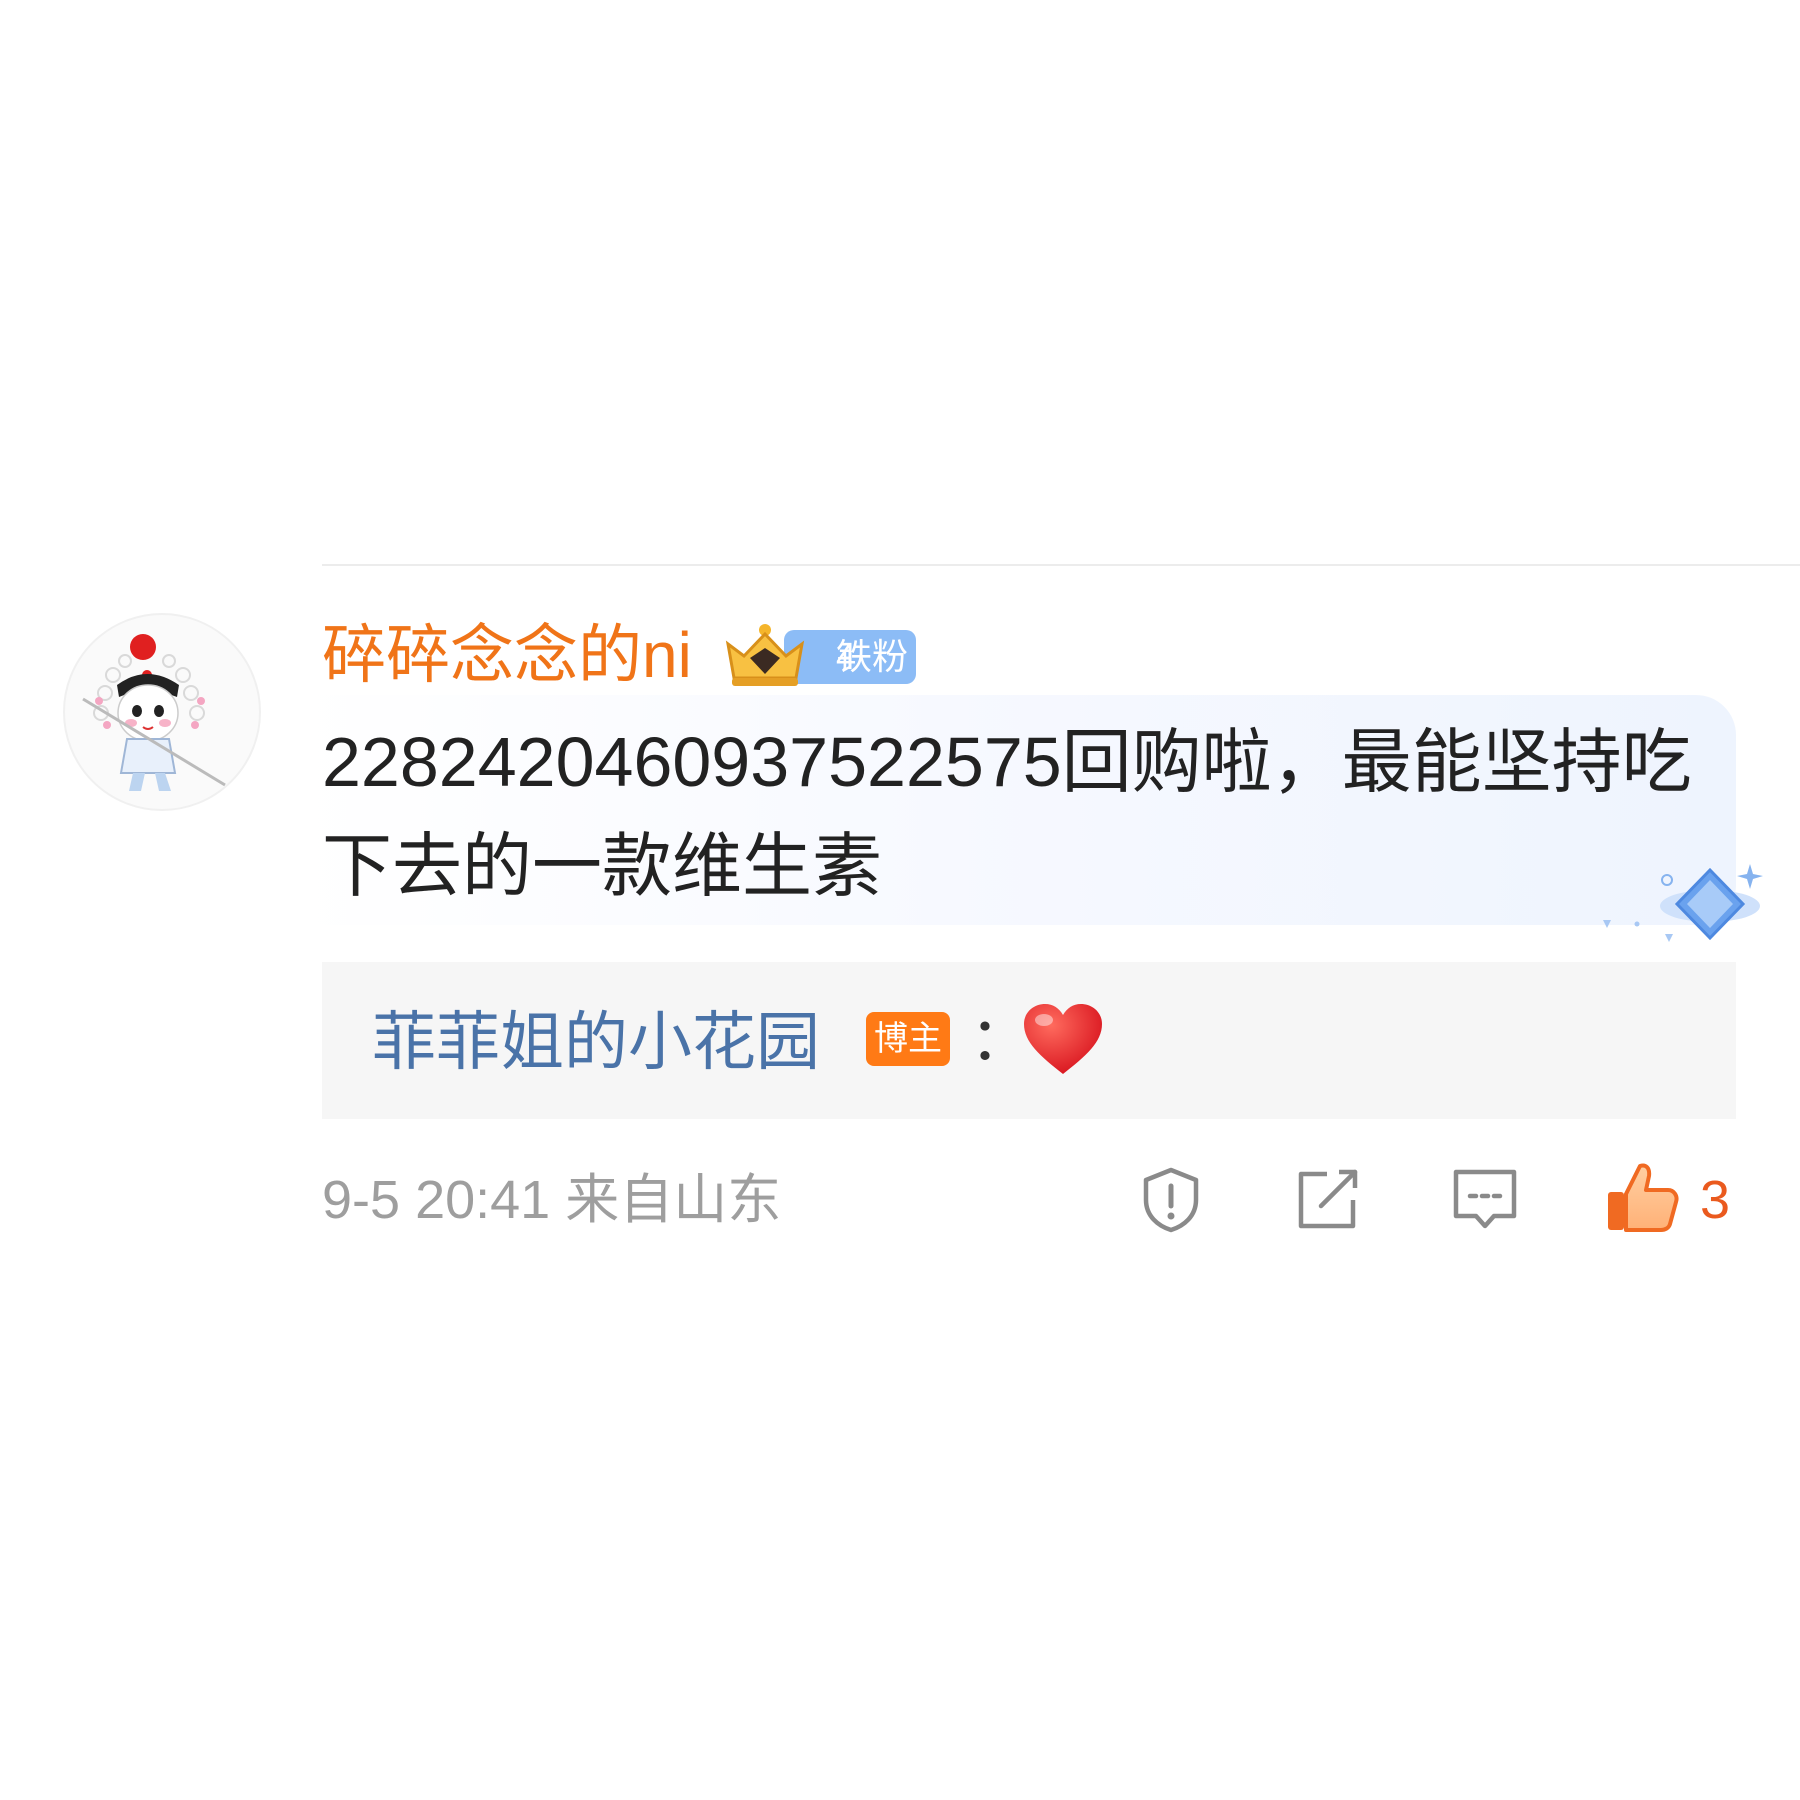 The height and width of the screenshot is (1800, 1800). What do you see at coordinates (483, 1200) in the screenshot?
I see `comment-time: 20:41` at bounding box center [483, 1200].